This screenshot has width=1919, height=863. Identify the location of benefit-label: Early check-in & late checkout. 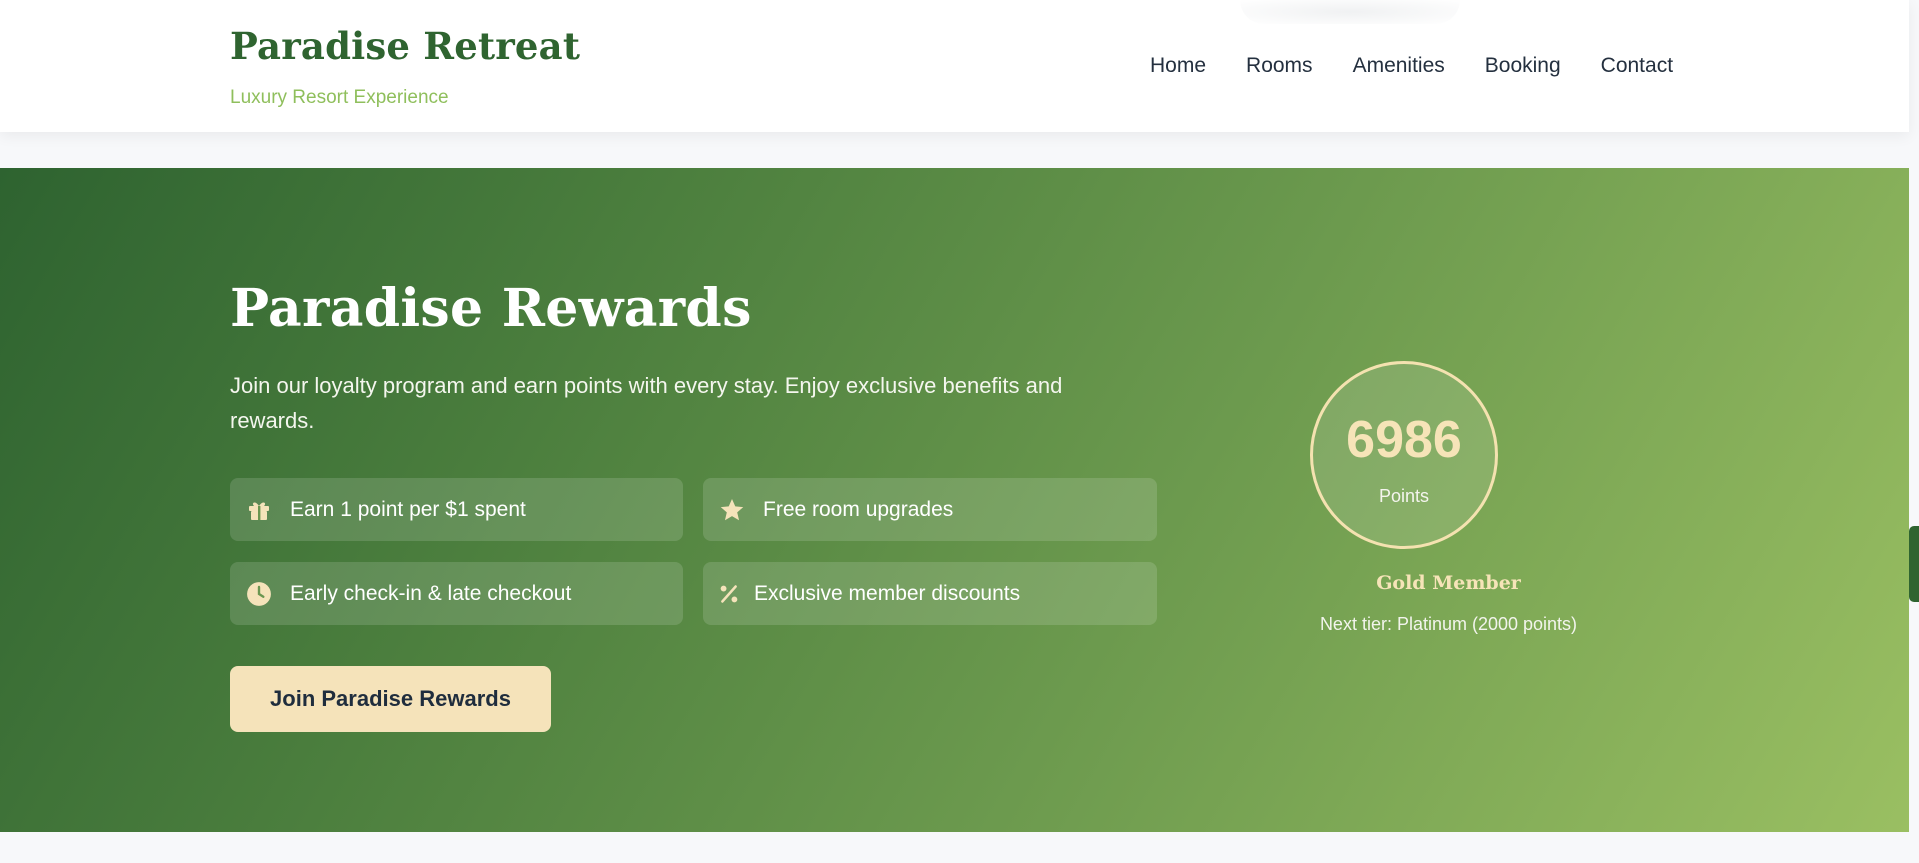
(431, 593).